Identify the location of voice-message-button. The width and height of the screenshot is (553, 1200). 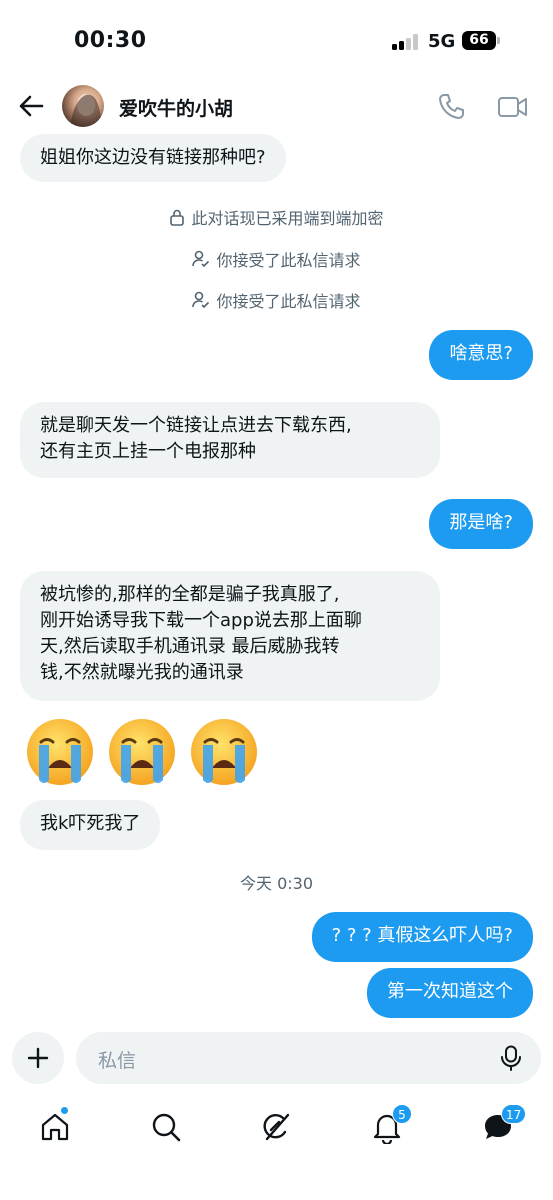
(511, 1058).